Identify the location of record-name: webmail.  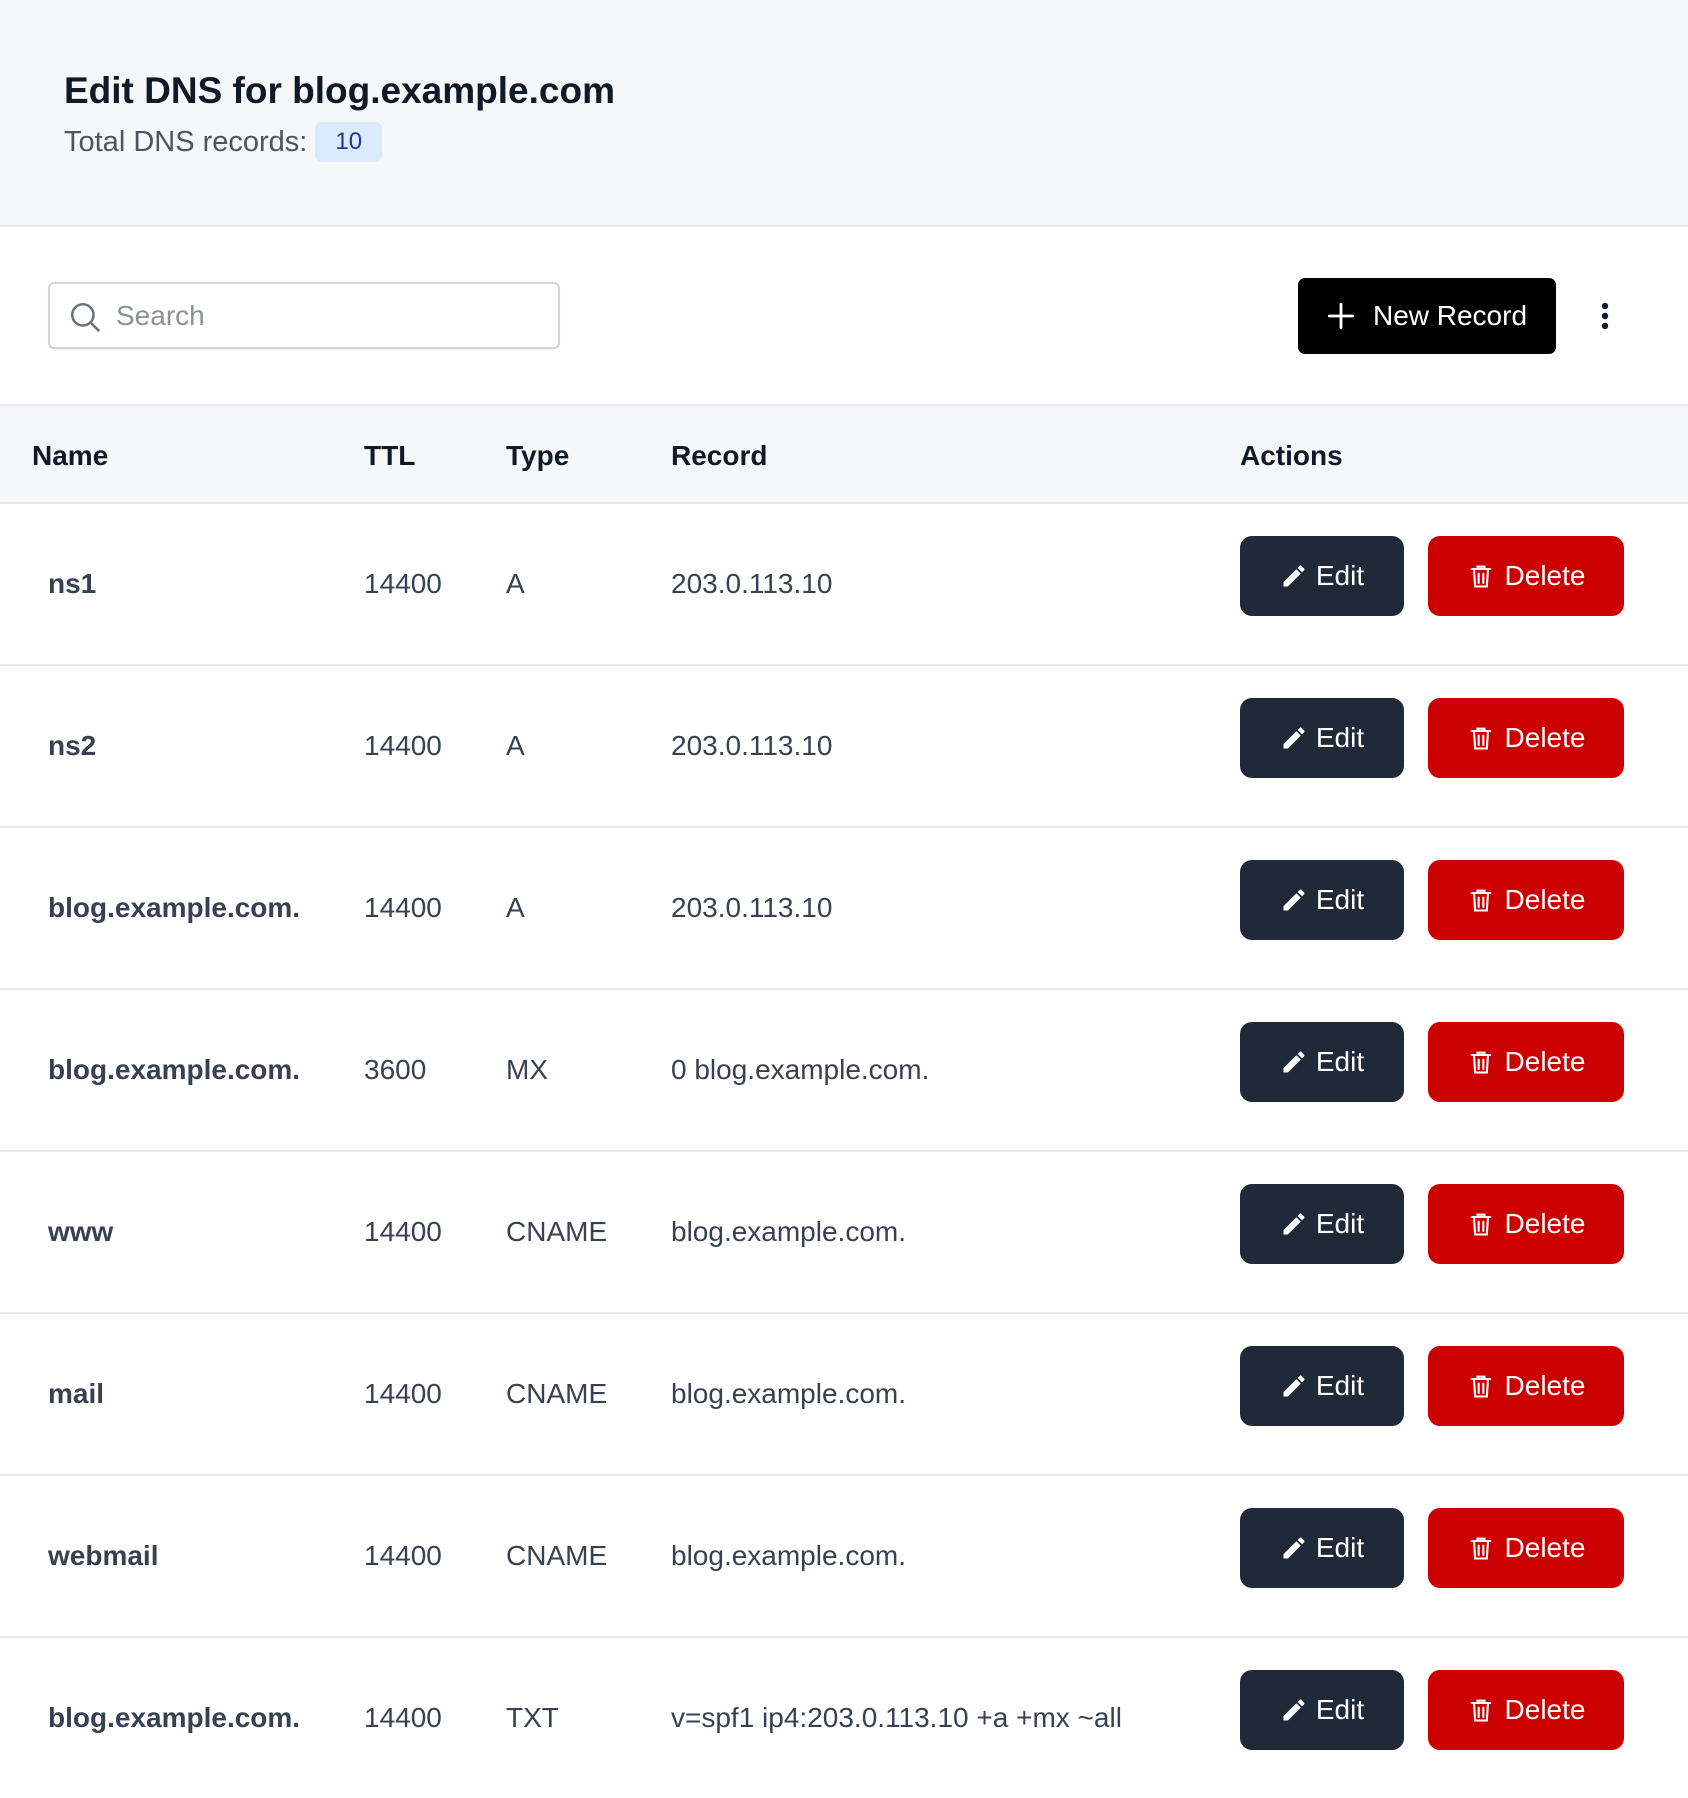
(103, 1555).